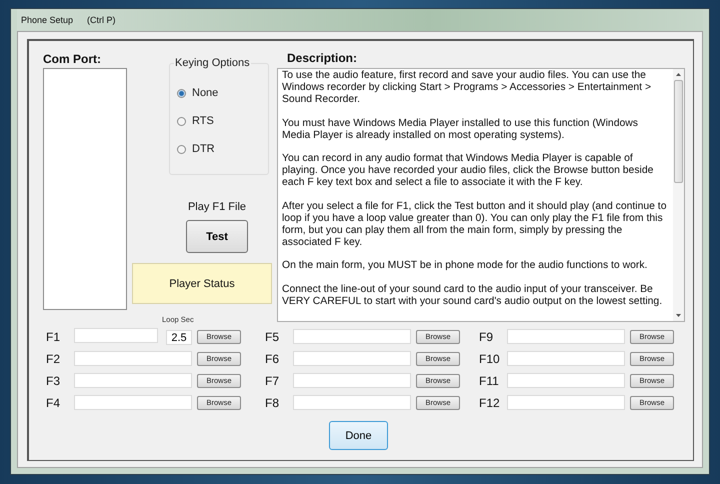 The height and width of the screenshot is (484, 720). I want to click on description-paragraph: You can record in any audio format that Windows Media Player is capable of playing. Once you have recorded your audio files, click the Browse button beside each F key text box and select a file to associate it with the F key., so click(468, 171).